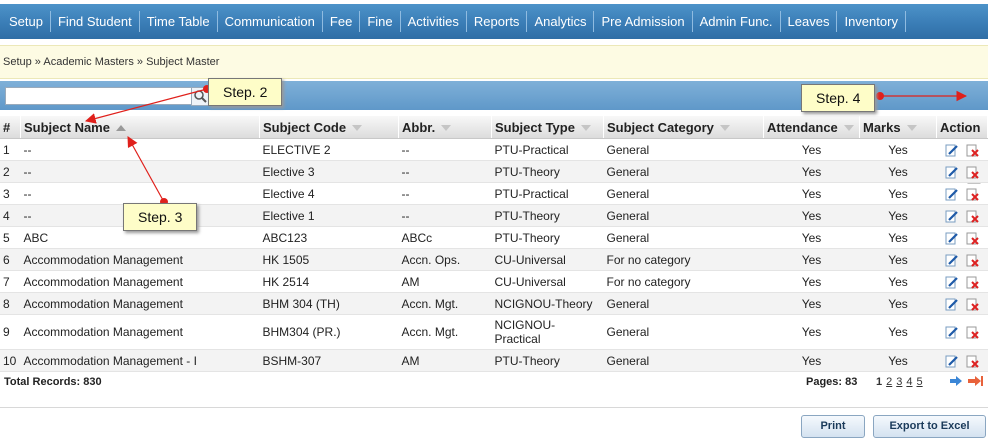 The image size is (988, 441). I want to click on search-icon, so click(200, 96).